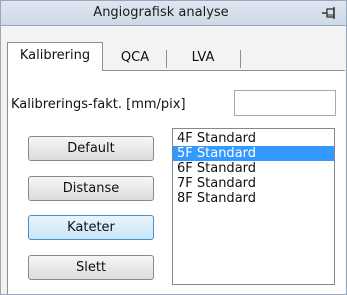 This screenshot has height=295, width=347. Describe the element at coordinates (91, 148) in the screenshot. I see `default-button: Default` at that location.